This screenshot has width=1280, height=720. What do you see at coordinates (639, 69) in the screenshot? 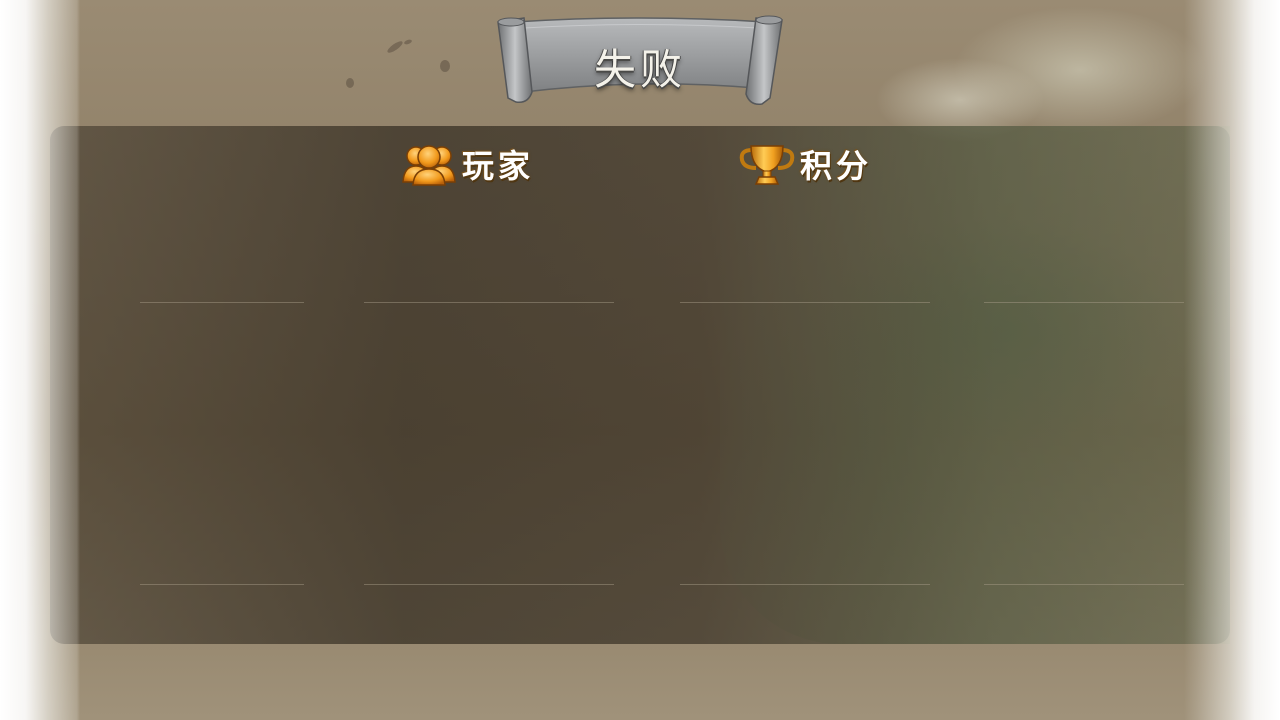
I see `result-title: 失败` at bounding box center [639, 69].